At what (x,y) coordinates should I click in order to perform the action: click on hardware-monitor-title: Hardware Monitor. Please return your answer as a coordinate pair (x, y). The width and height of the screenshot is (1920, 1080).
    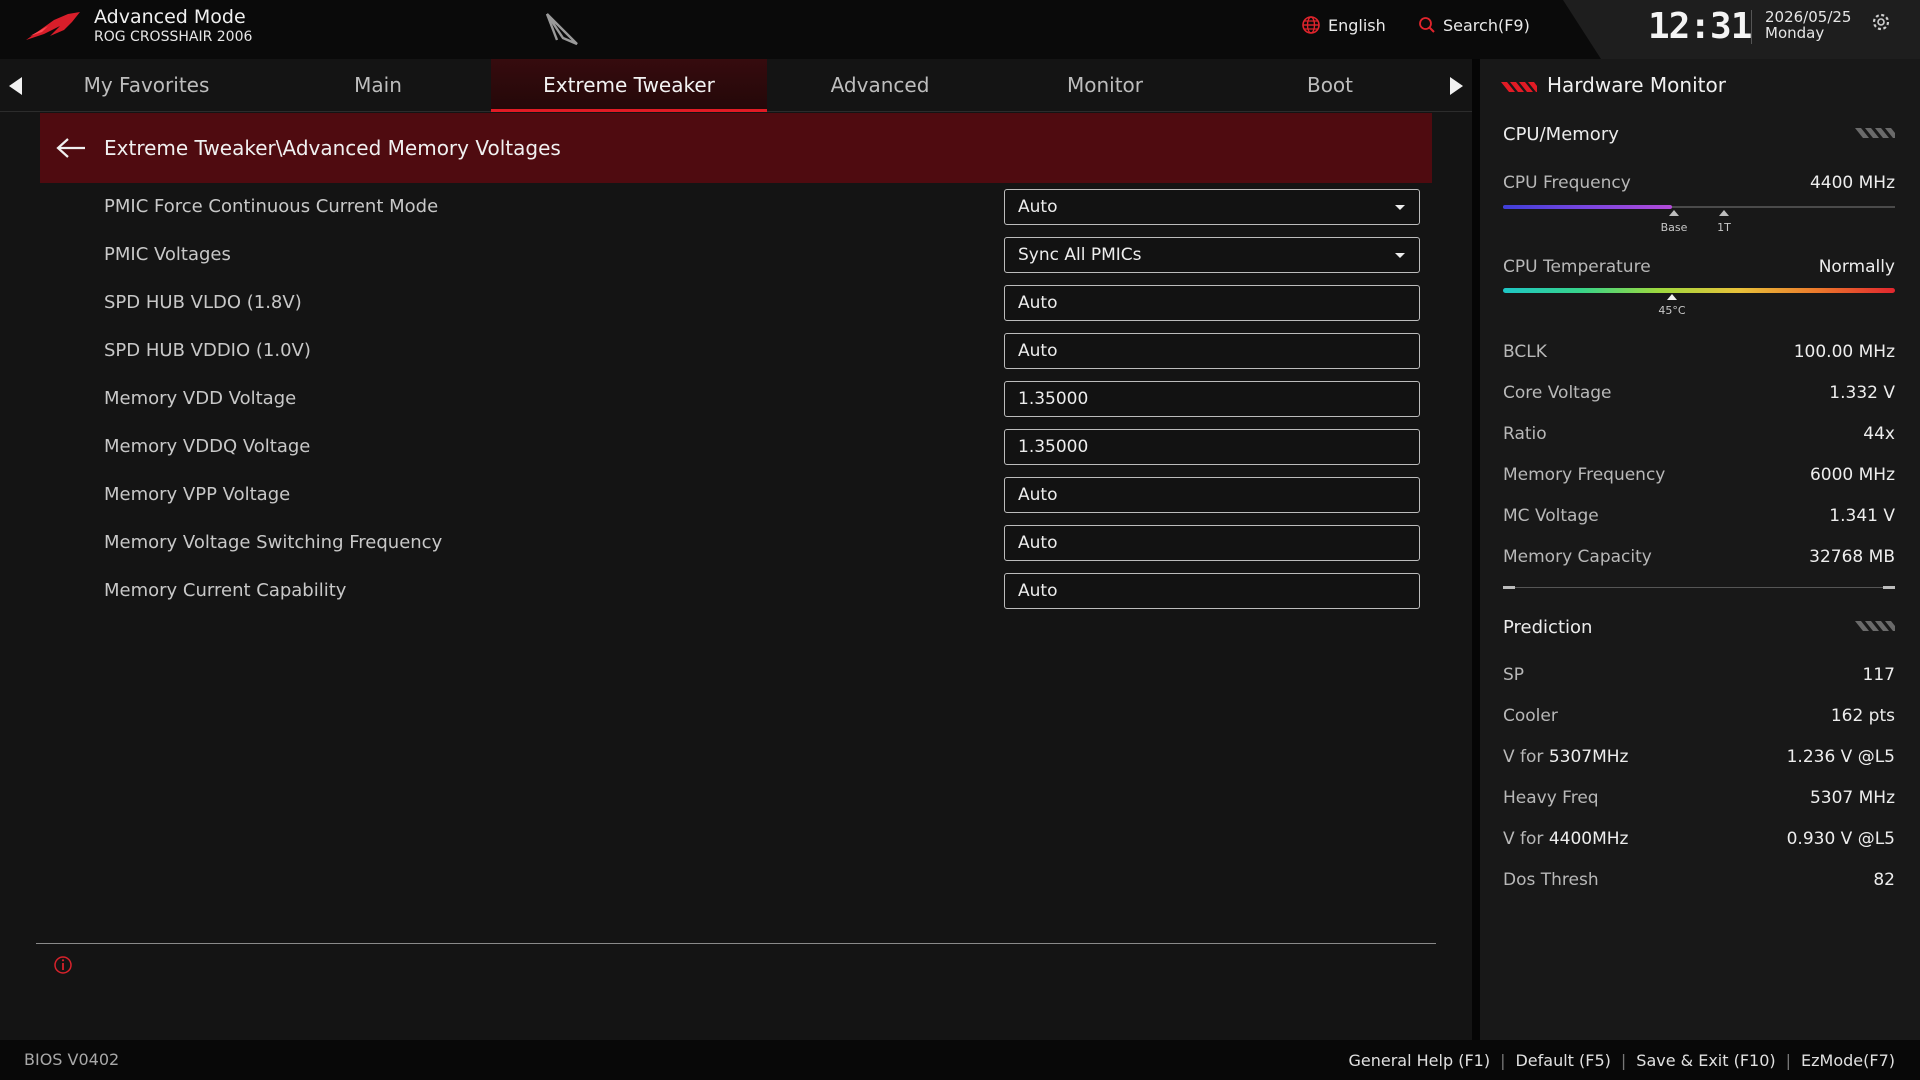
    Looking at the image, I should click on (1636, 85).